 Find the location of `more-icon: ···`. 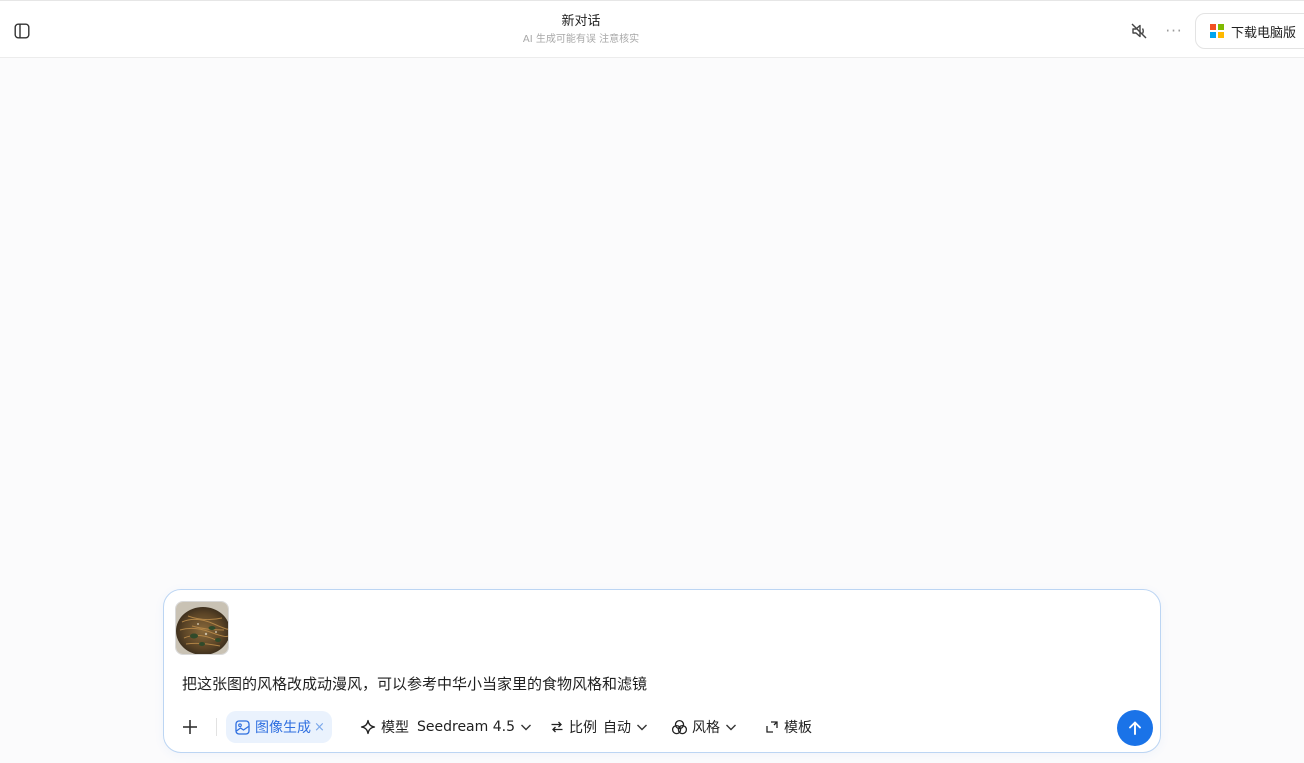

more-icon: ··· is located at coordinates (1174, 31).